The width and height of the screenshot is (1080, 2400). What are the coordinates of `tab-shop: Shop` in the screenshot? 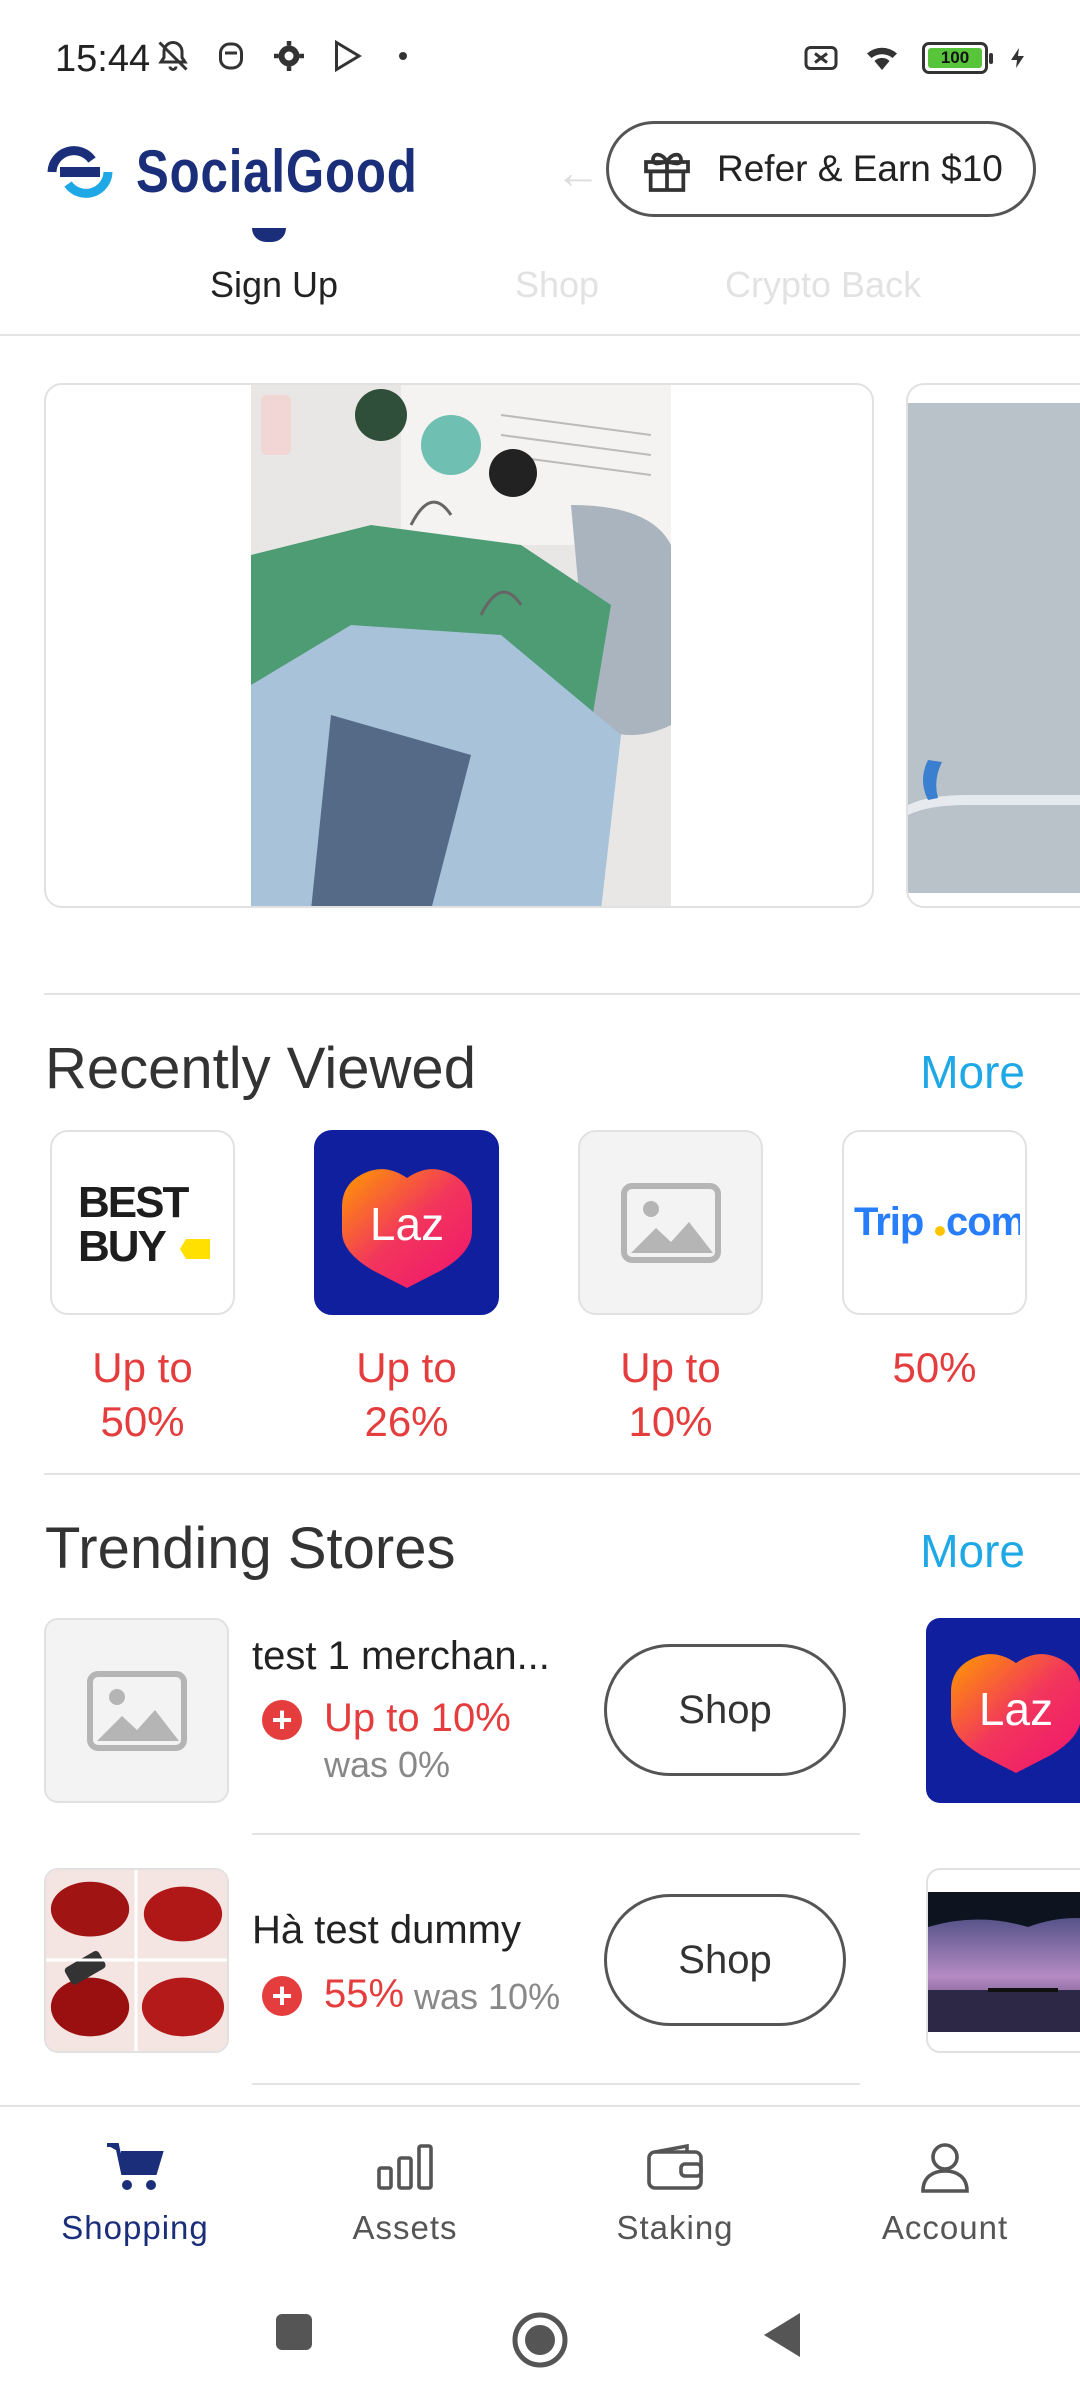 It's located at (557, 285).